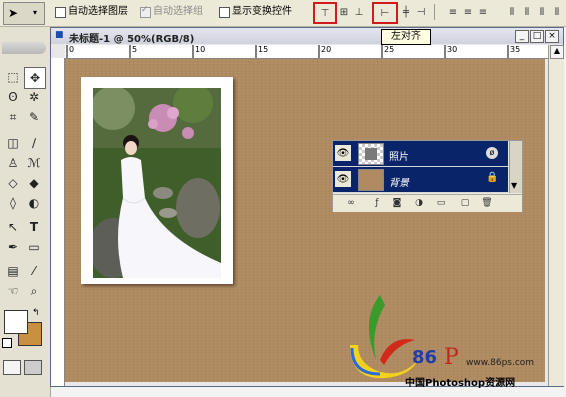  Describe the element at coordinates (287, 51) in the screenshot. I see `ruler-ticks` at that location.